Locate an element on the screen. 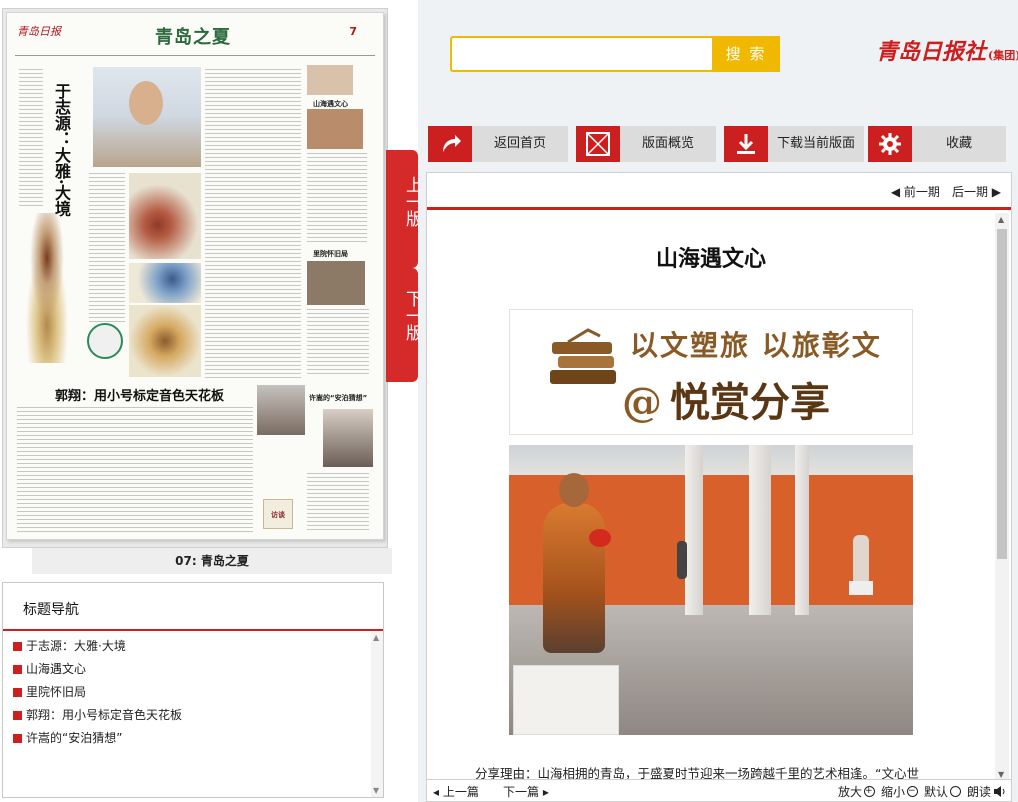  page-caption: 07: 青岛之夏 is located at coordinates (212, 561).